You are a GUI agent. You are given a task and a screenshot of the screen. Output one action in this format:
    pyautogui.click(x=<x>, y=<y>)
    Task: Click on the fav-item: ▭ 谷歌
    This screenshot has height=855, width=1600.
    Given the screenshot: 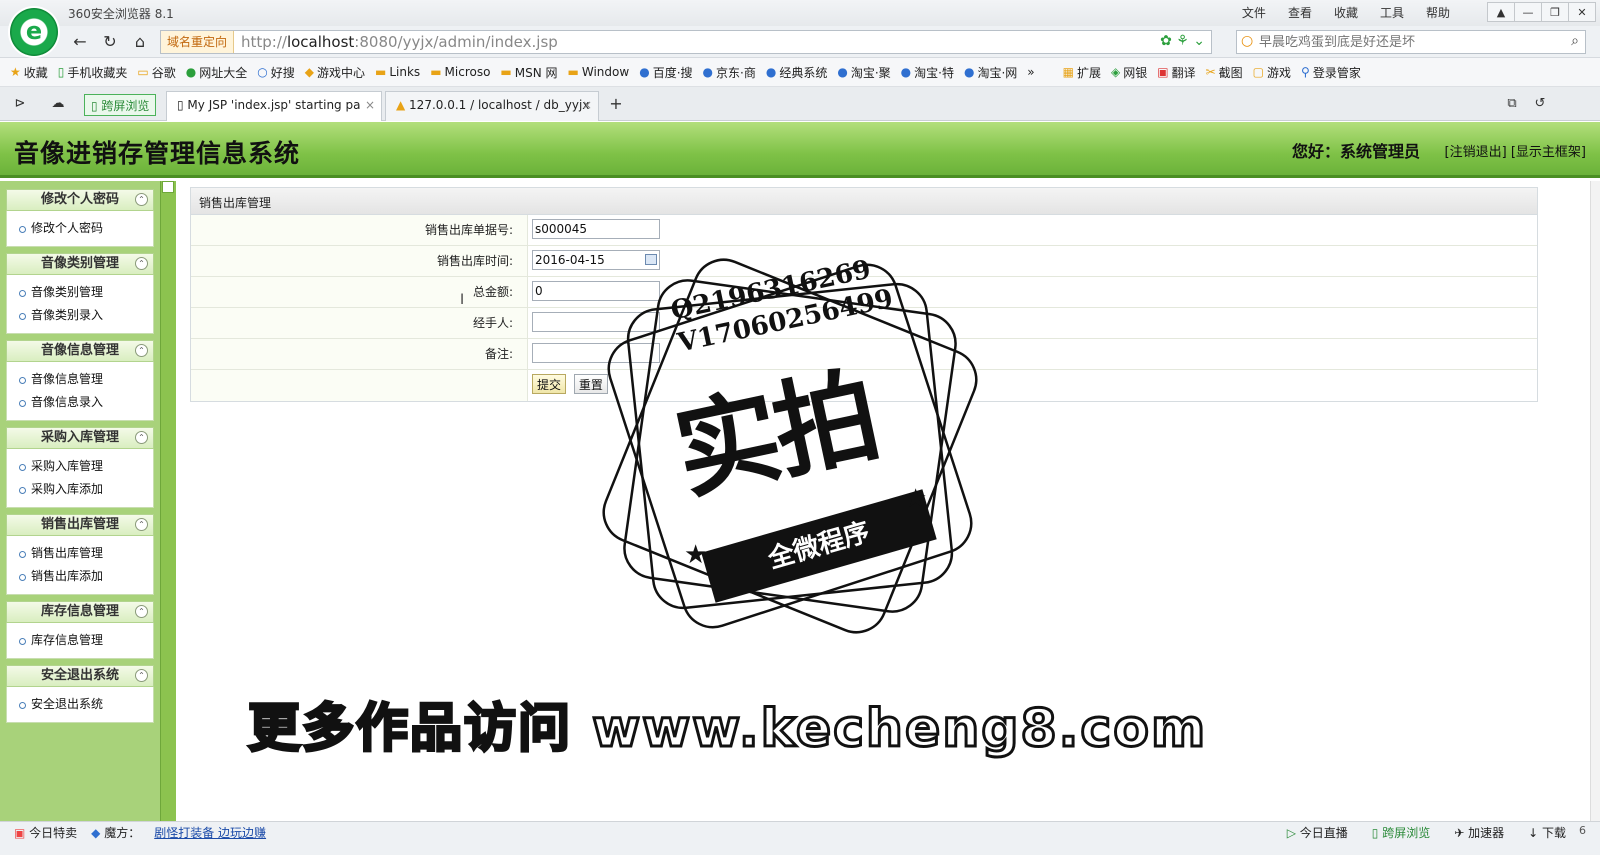 What is the action you would take?
    pyautogui.click(x=156, y=72)
    